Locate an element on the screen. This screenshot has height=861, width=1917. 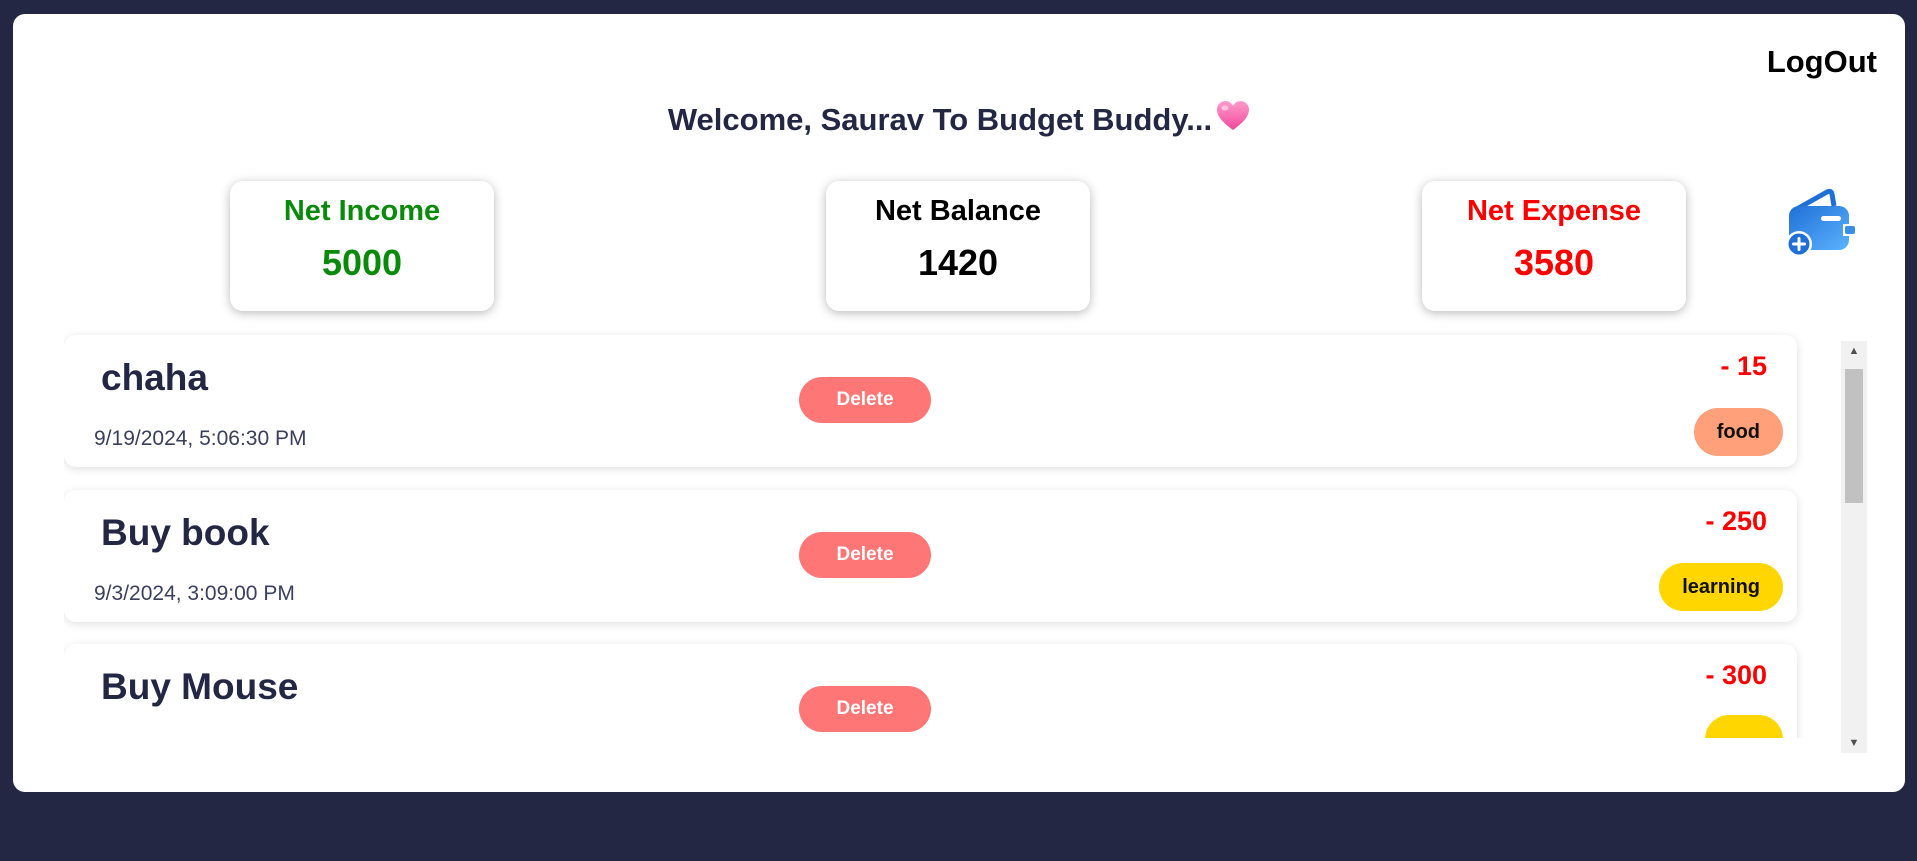
transaction-amount: - 250 is located at coordinates (1736, 521).